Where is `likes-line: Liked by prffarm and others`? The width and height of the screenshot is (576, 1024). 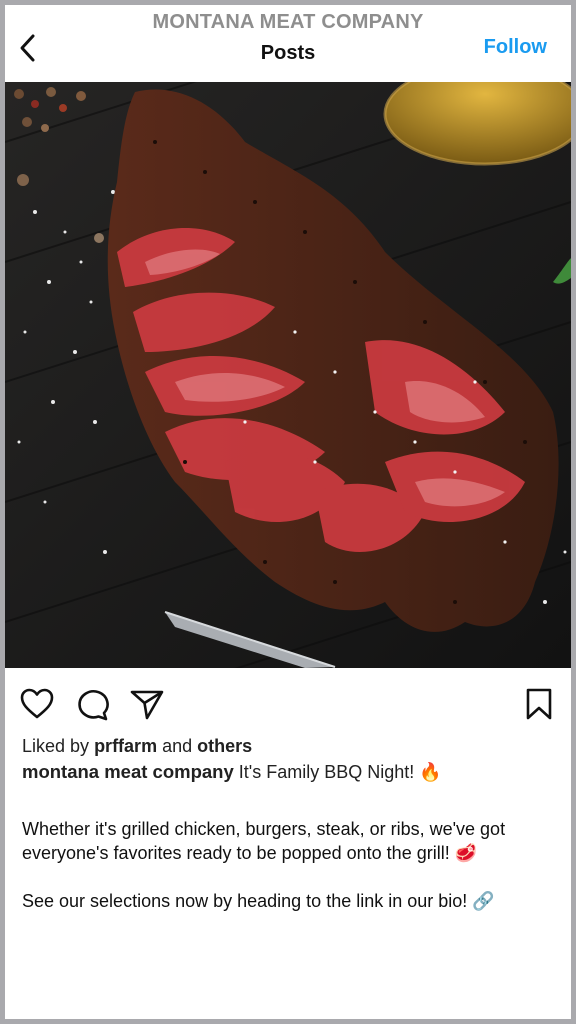
likes-line: Liked by prffarm and others is located at coordinates (137, 746).